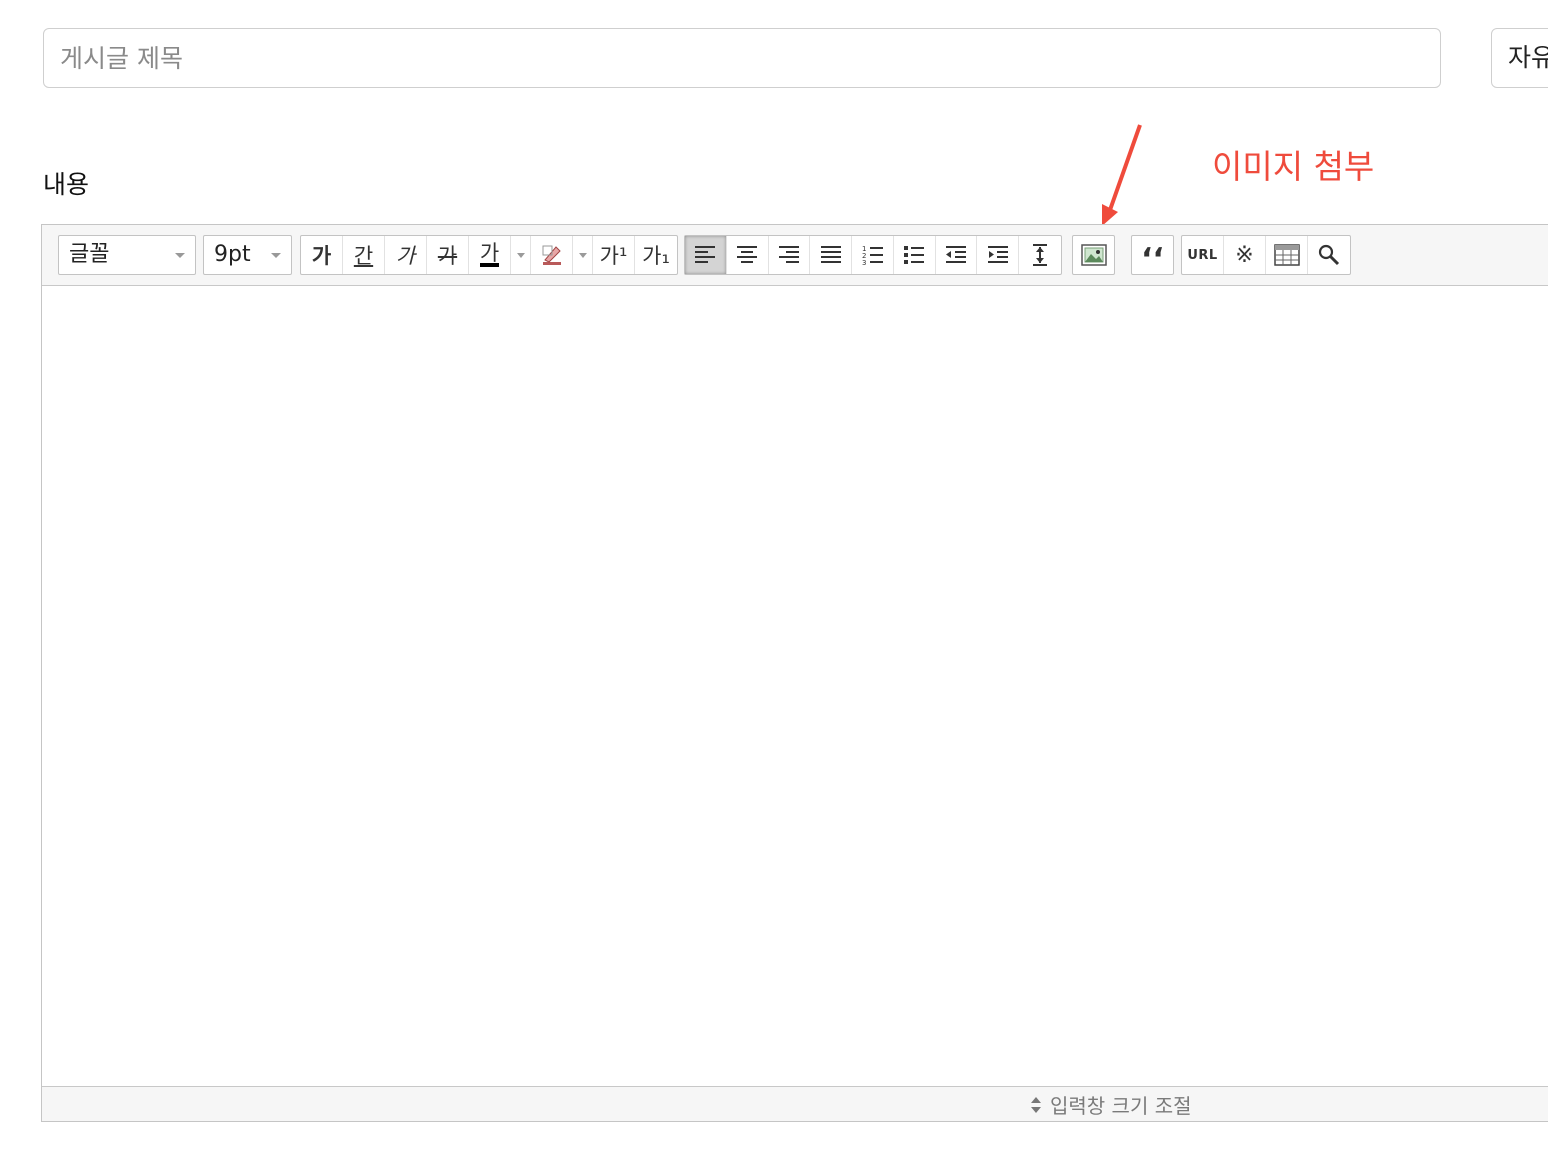  I want to click on annotation-text: 이미지 첨부, so click(1293, 166).